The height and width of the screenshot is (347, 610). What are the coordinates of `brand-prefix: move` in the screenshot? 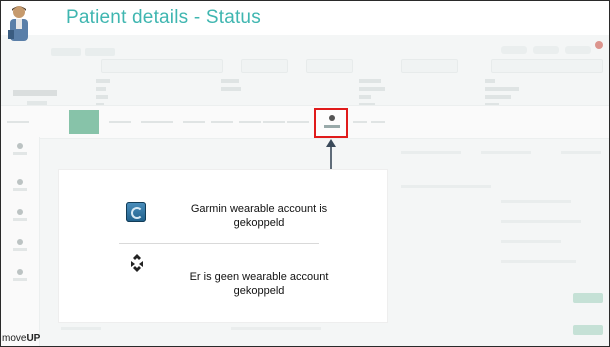 It's located at (14, 338).